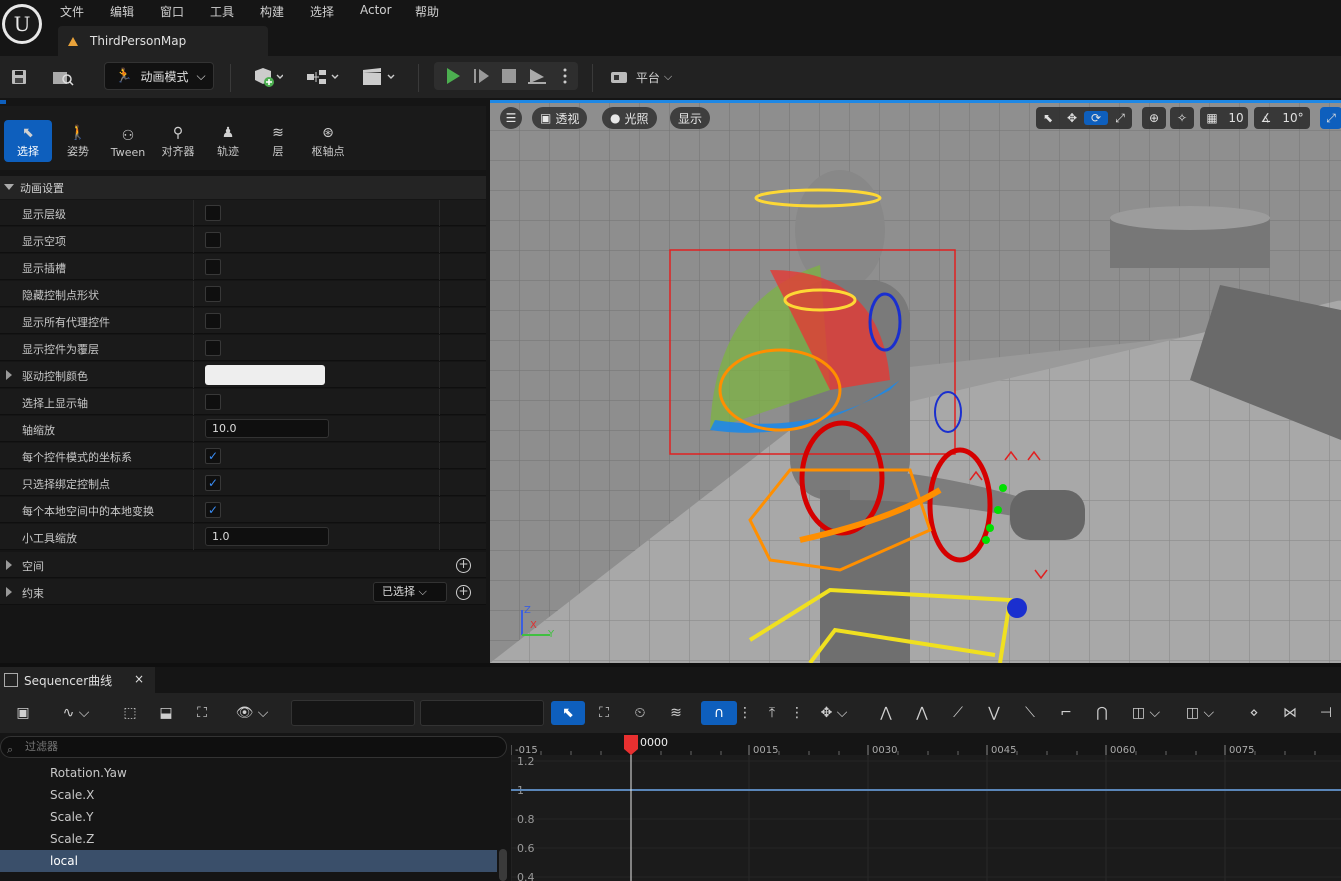 Image resolution: width=1341 pixels, height=881 pixels. I want to click on scale-icon: ⤢, so click(1120, 118).